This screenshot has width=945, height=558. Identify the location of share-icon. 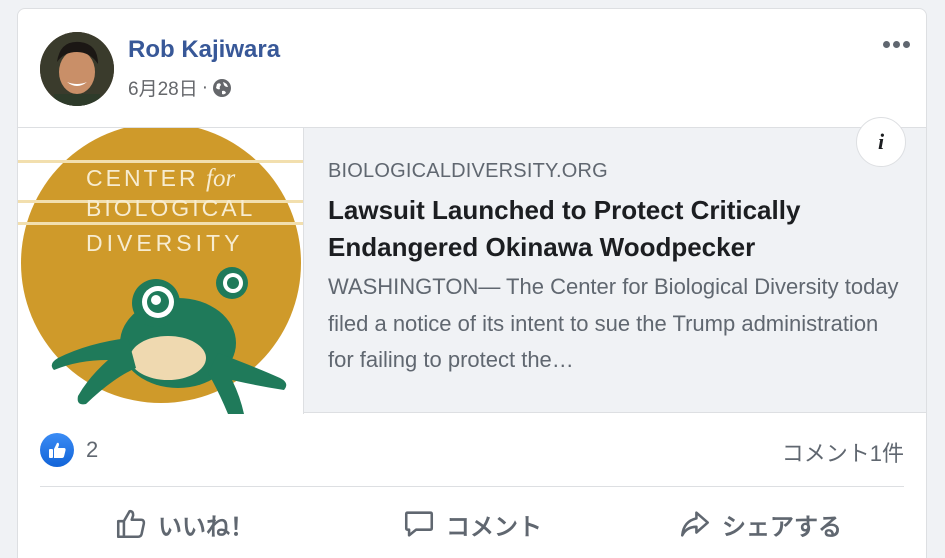
(695, 524).